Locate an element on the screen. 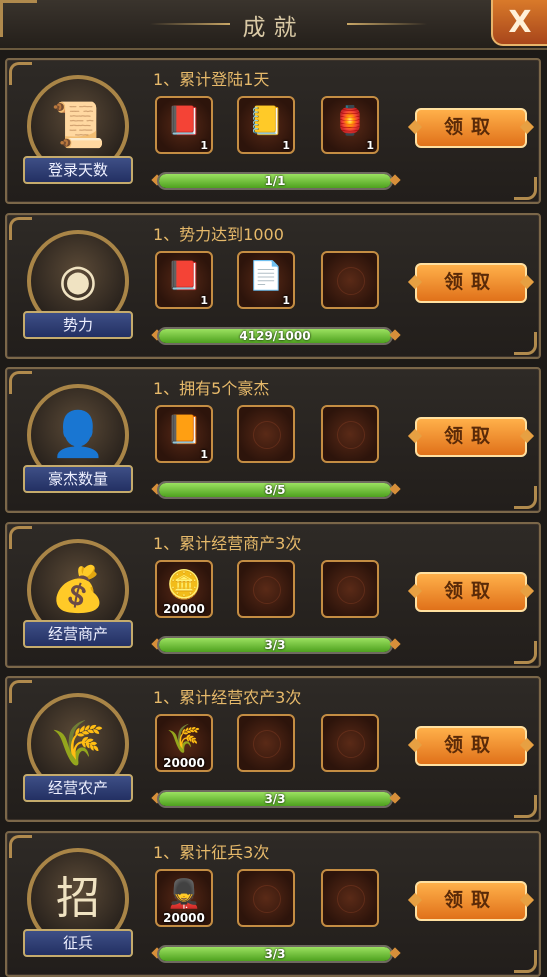 Image resolution: width=547 pixels, height=977 pixels. achievement-description: 1、累计登陆1天 is located at coordinates (211, 79).